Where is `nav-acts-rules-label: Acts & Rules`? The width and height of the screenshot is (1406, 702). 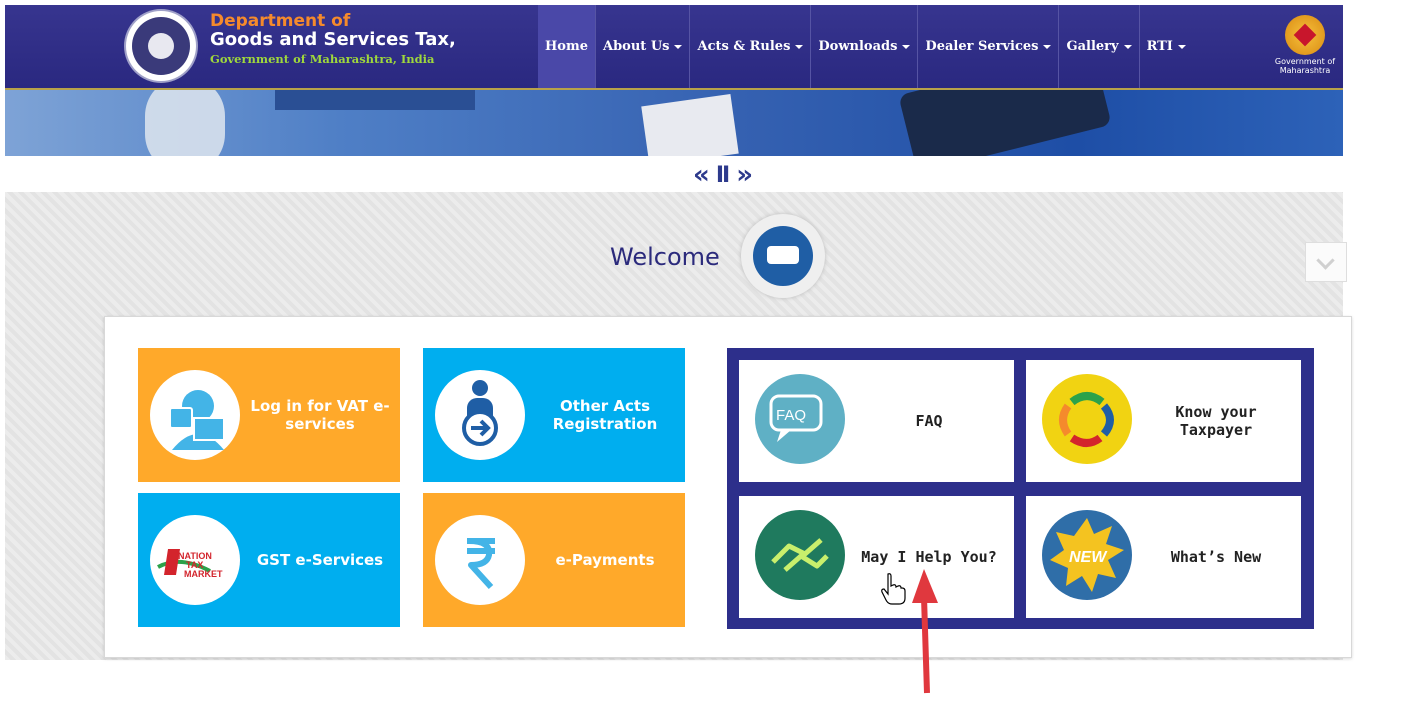 nav-acts-rules-label: Acts & Rules is located at coordinates (744, 46).